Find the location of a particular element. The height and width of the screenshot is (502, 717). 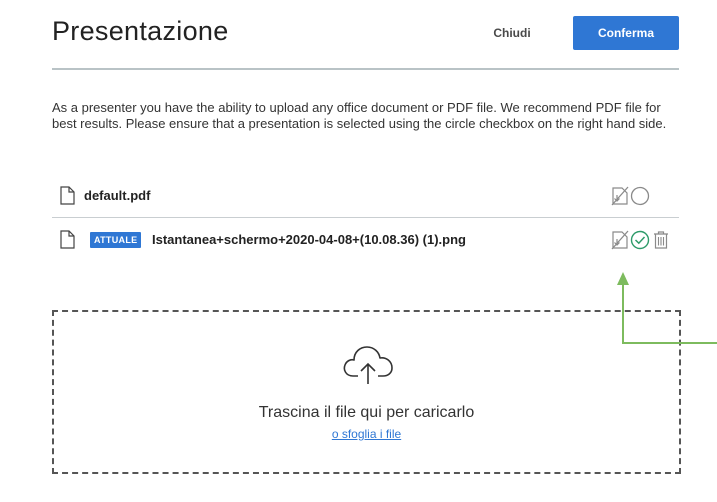

check-circle-icon is located at coordinates (640, 240).